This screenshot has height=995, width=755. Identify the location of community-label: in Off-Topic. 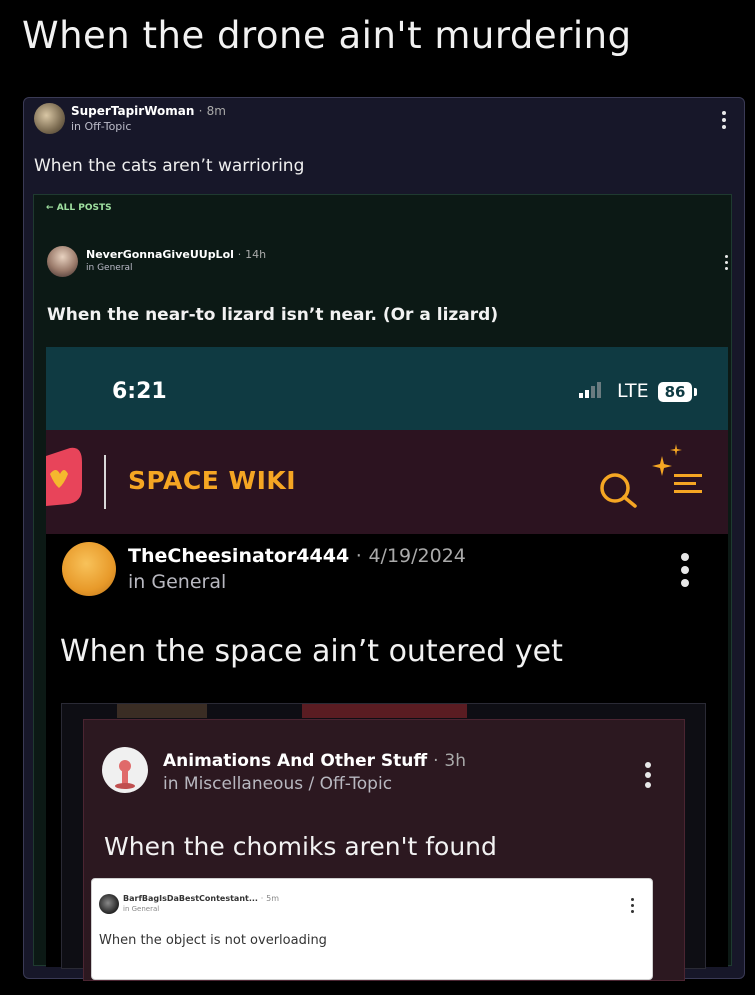
(101, 126).